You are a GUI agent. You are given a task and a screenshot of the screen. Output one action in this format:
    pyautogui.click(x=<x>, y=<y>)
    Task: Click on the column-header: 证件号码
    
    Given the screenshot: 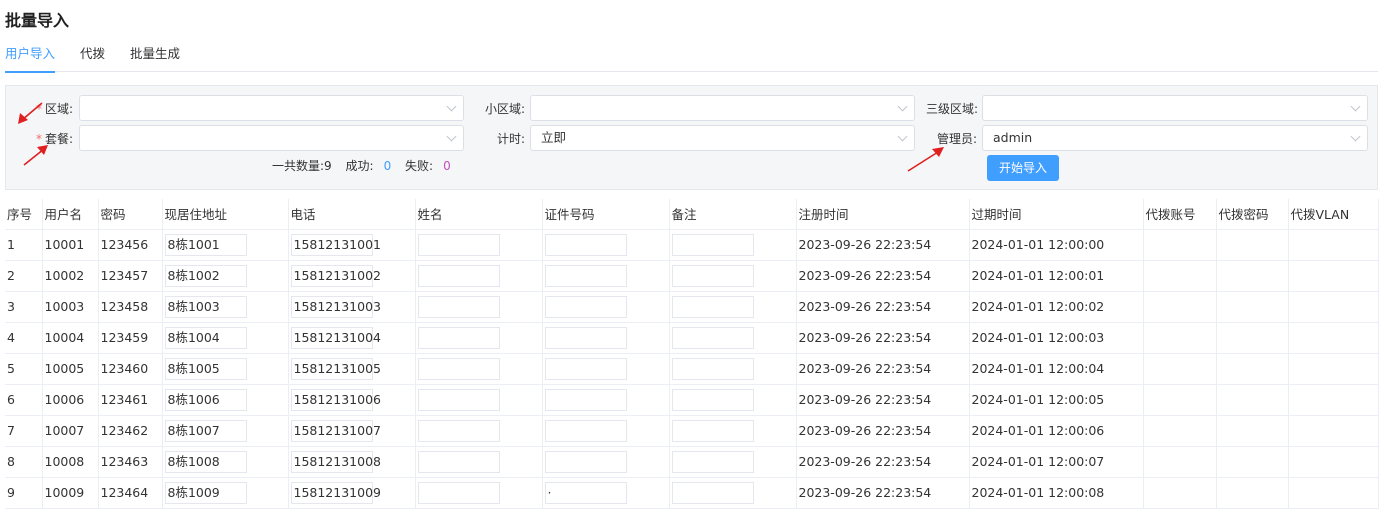 What is the action you would take?
    pyautogui.click(x=606, y=214)
    